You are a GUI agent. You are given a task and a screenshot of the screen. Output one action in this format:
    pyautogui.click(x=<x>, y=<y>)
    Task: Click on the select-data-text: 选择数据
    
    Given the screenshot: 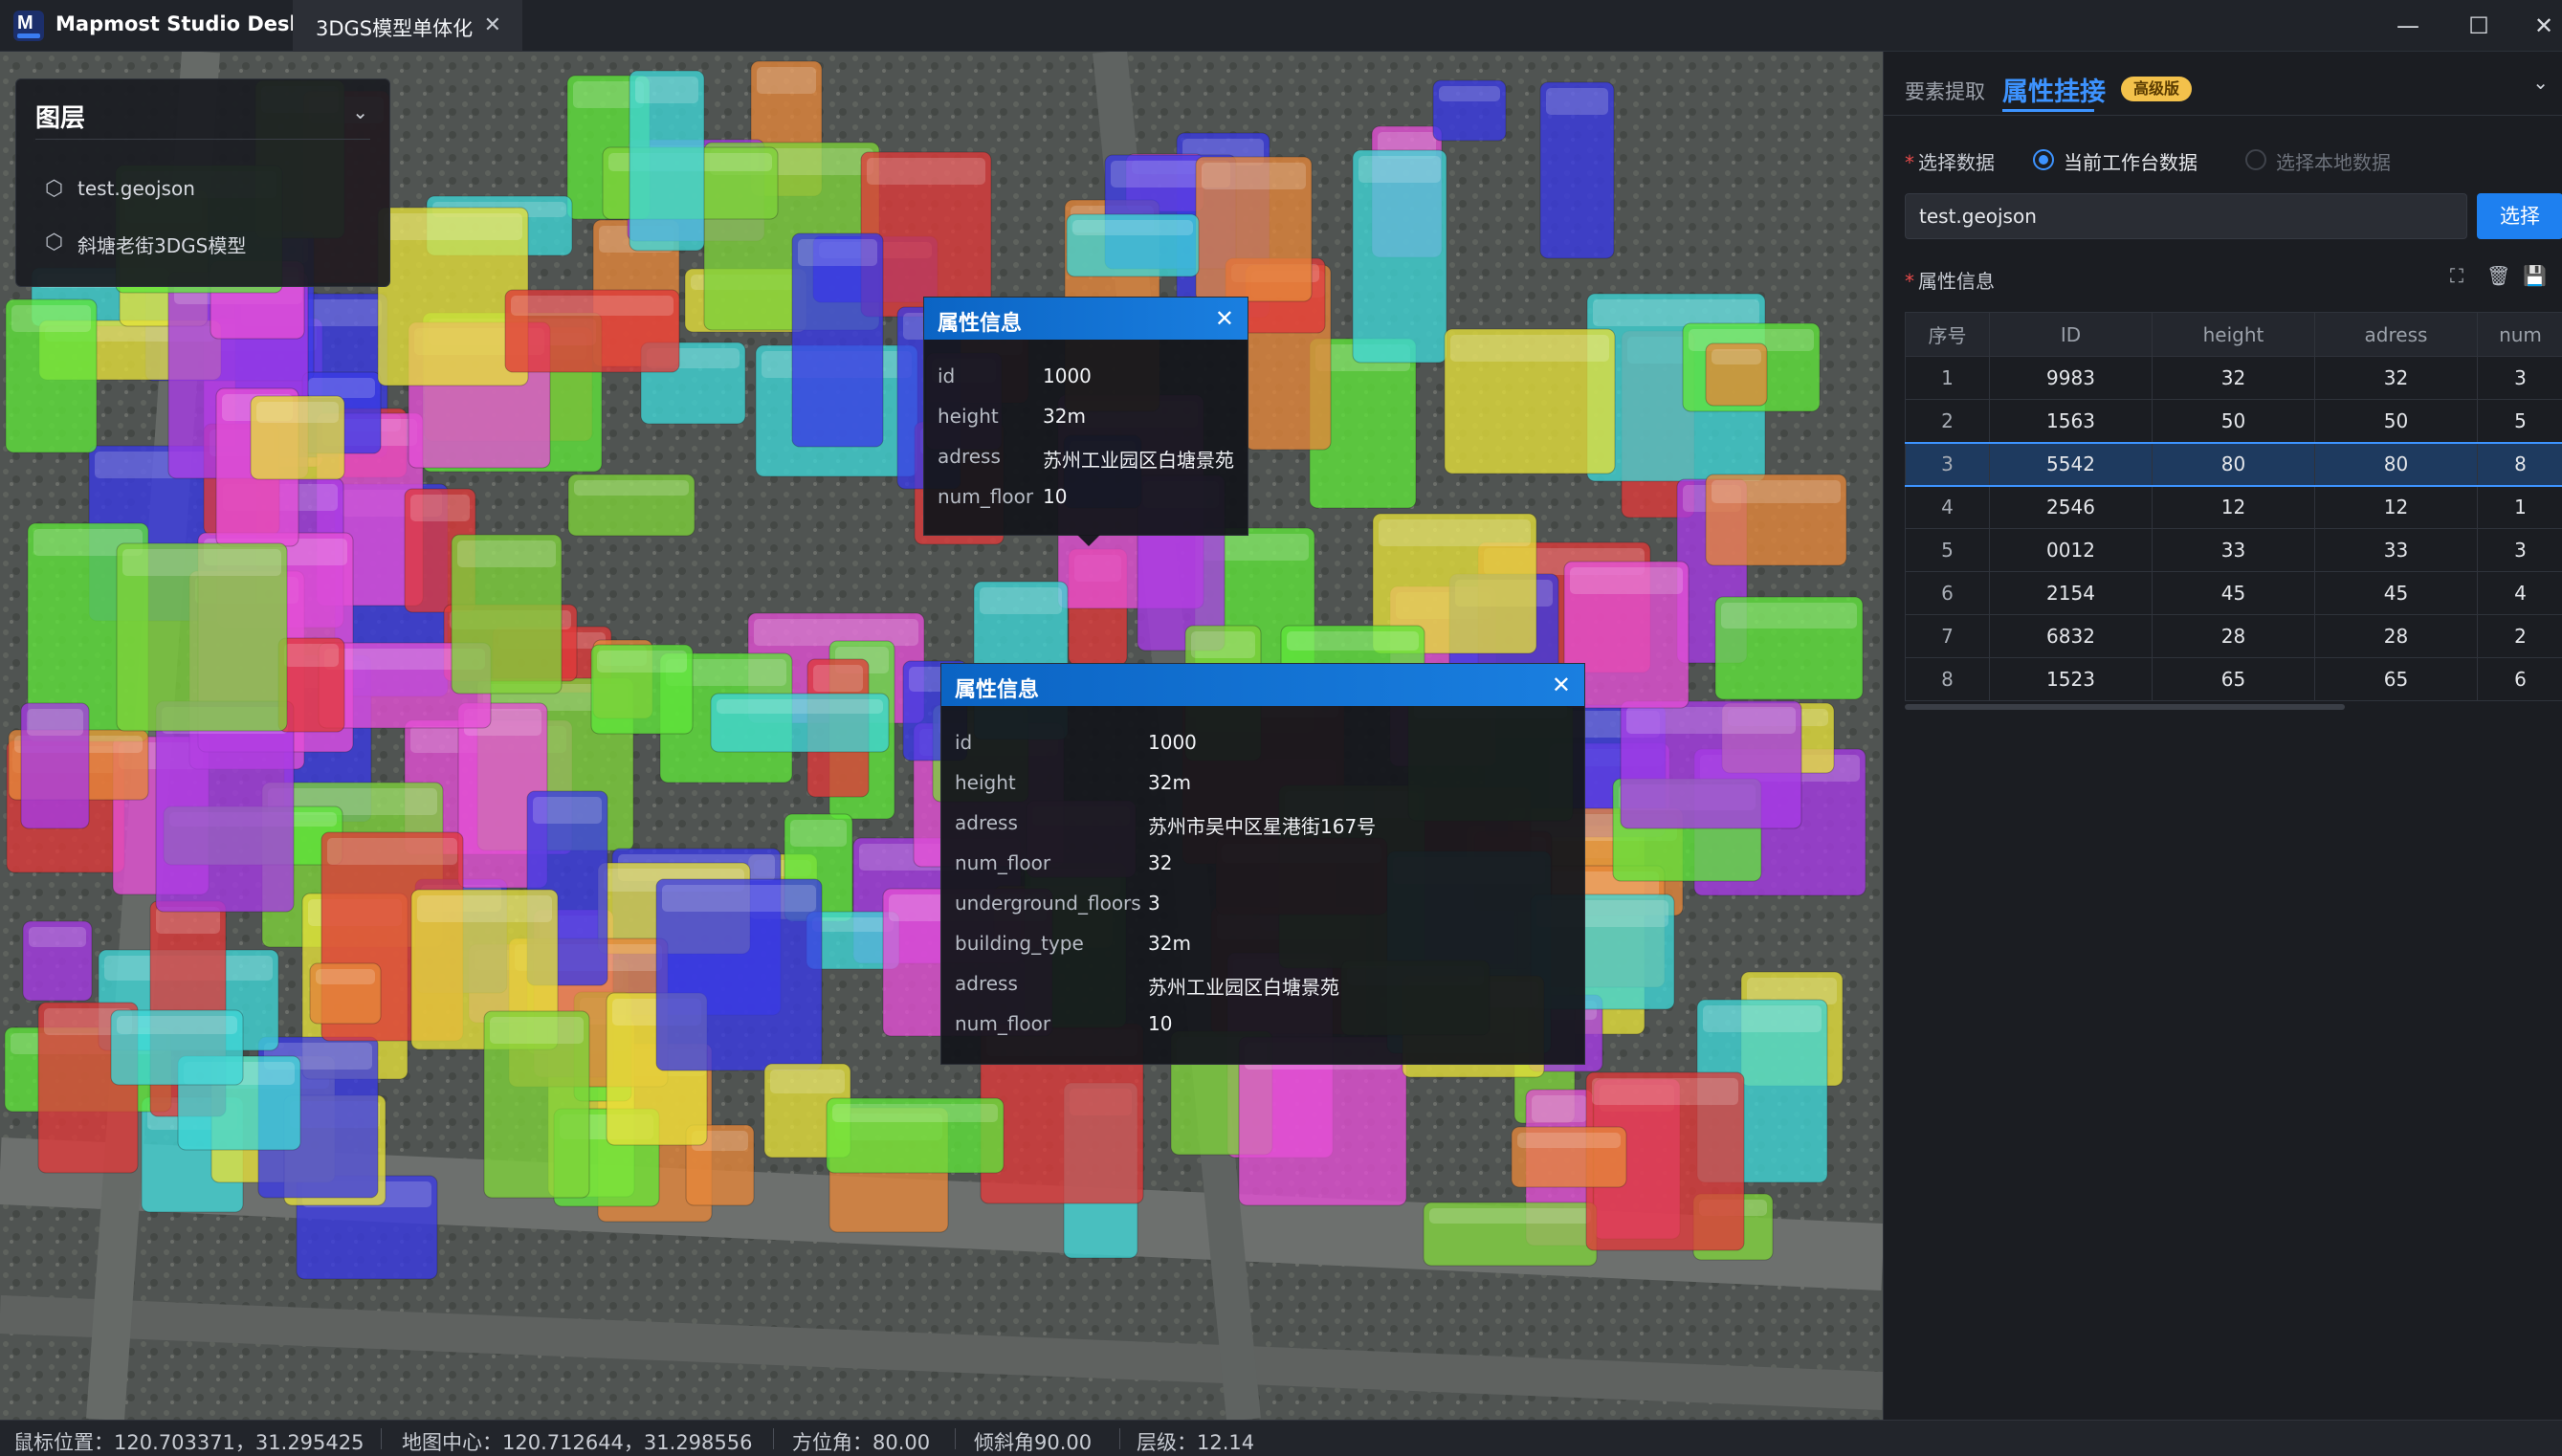 What is the action you would take?
    pyautogui.click(x=1957, y=163)
    